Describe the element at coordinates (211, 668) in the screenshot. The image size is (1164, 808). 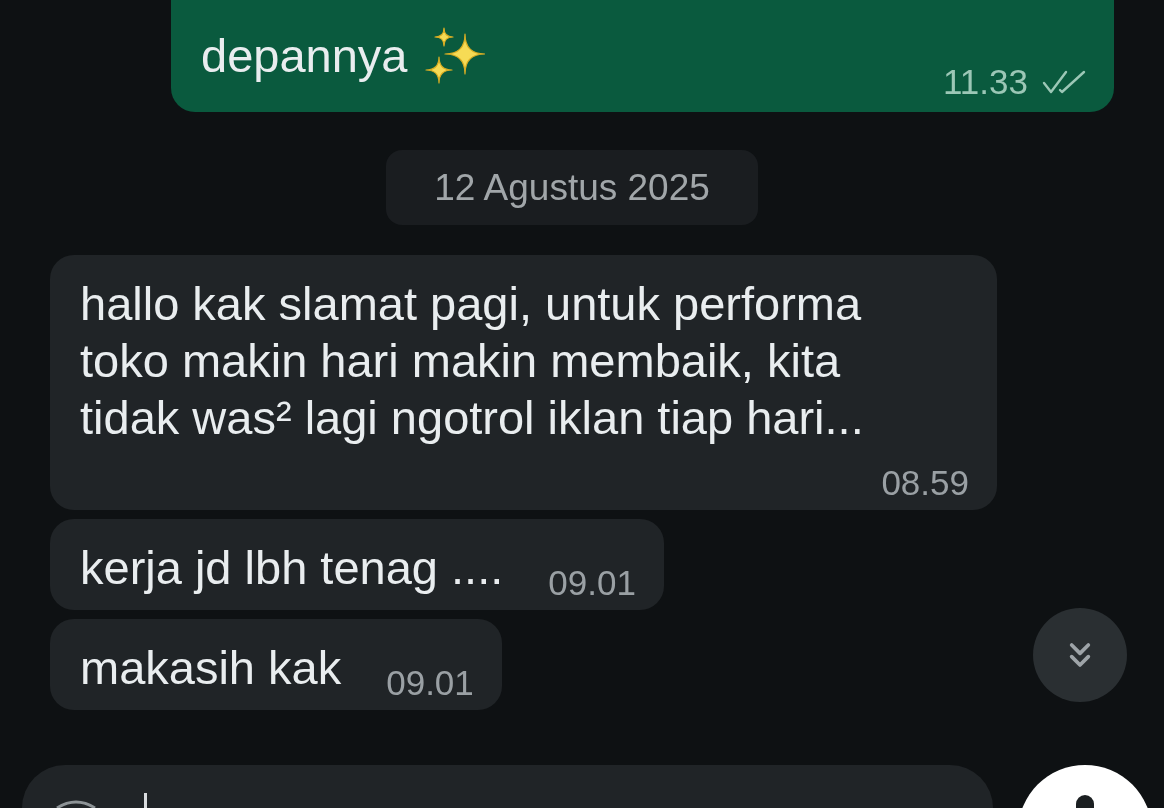
I see `message-text: makasih kak` at that location.